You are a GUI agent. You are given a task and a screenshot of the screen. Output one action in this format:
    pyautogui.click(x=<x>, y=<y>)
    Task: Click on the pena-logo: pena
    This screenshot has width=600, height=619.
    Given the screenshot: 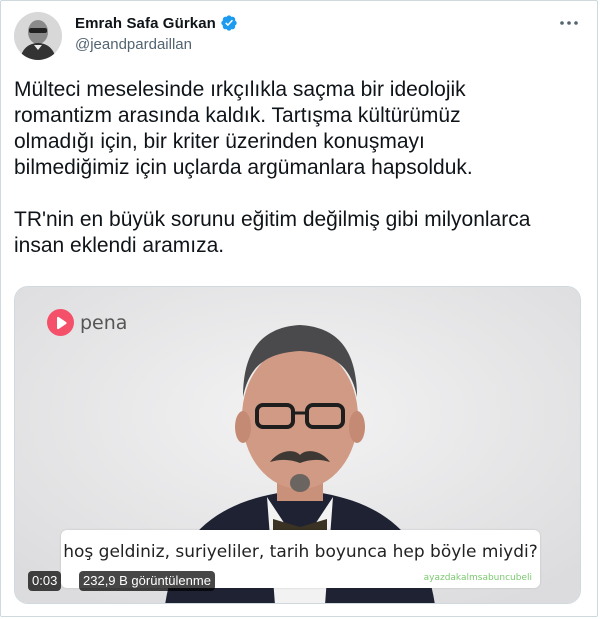 What is the action you would take?
    pyautogui.click(x=87, y=322)
    